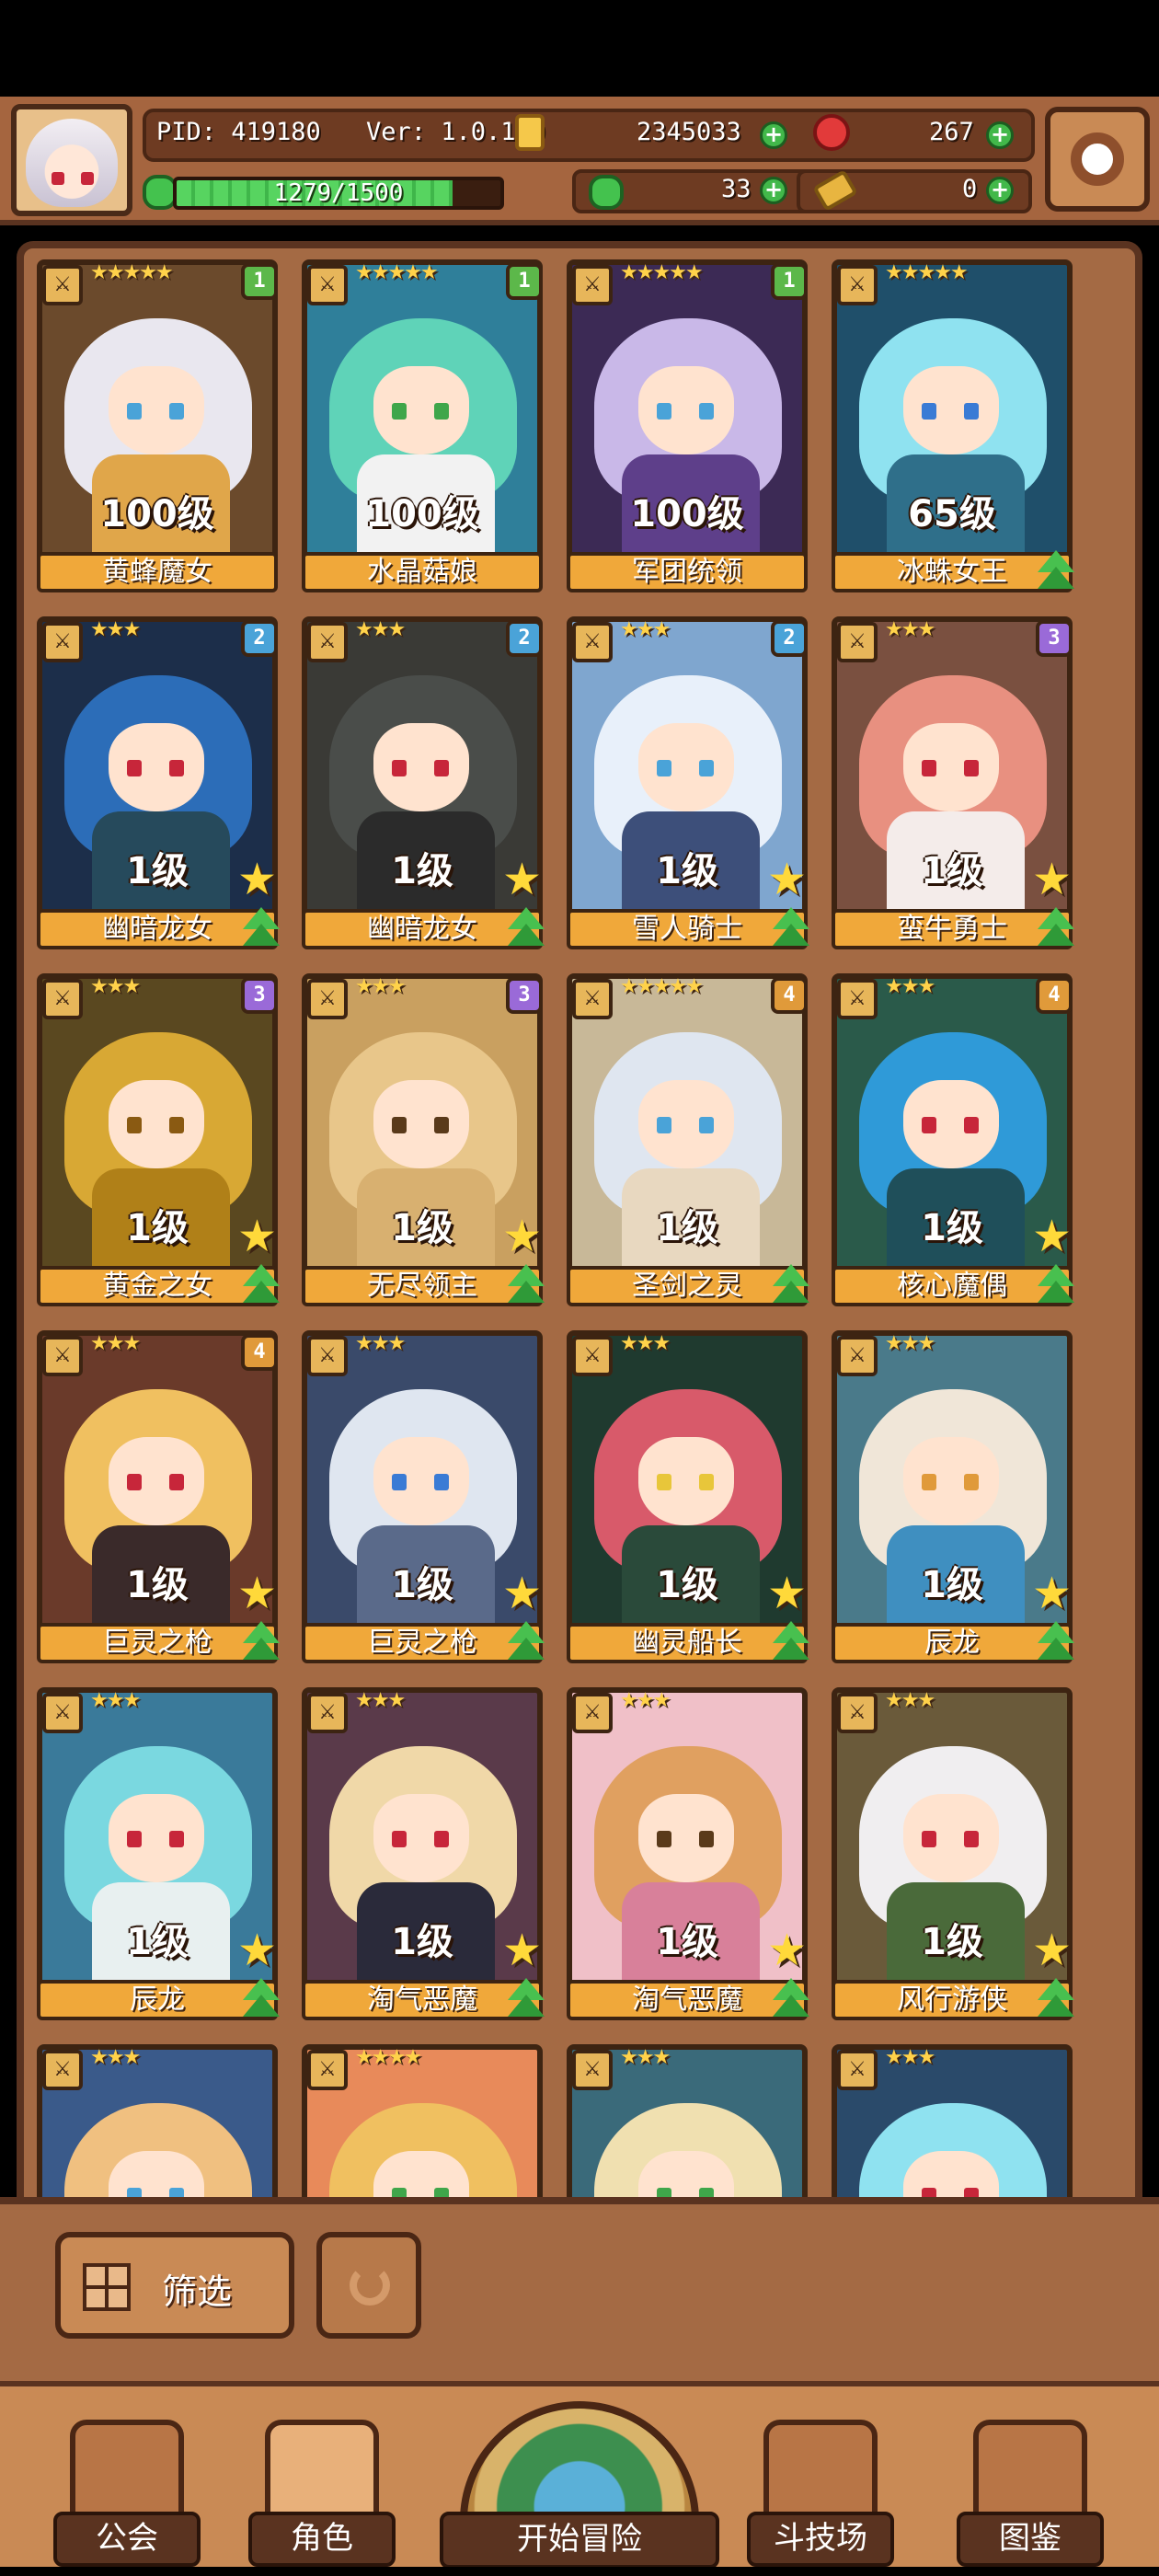 The image size is (1159, 2576). What do you see at coordinates (831, 132) in the screenshot?
I see `ruby-gem-icon` at bounding box center [831, 132].